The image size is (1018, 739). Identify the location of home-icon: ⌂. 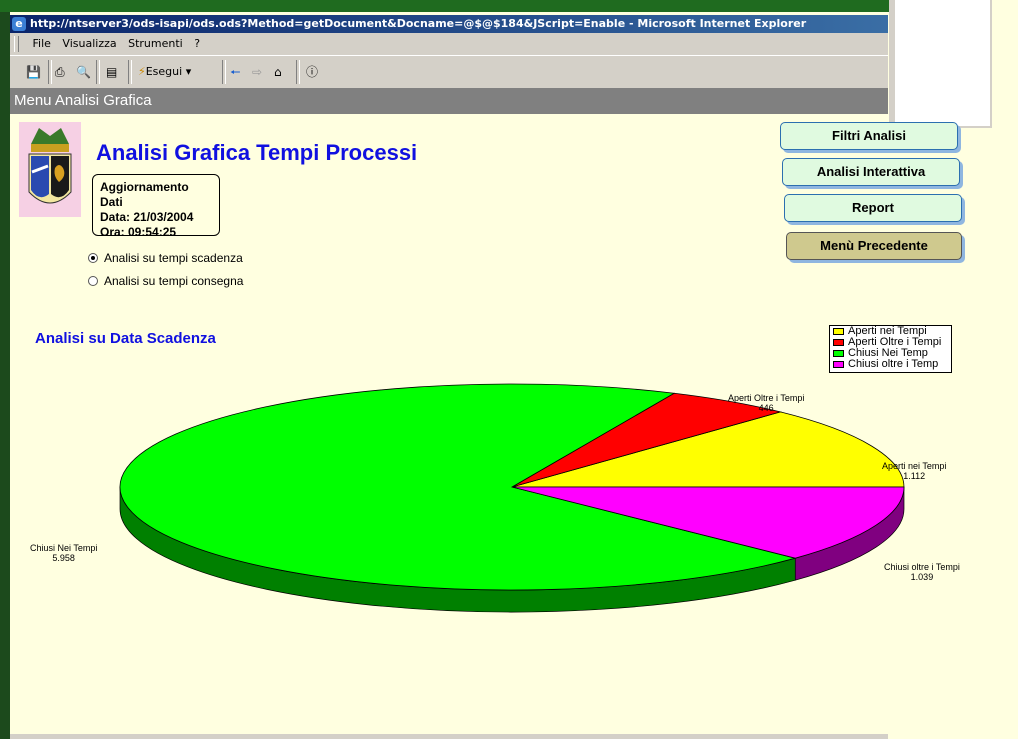
(278, 72).